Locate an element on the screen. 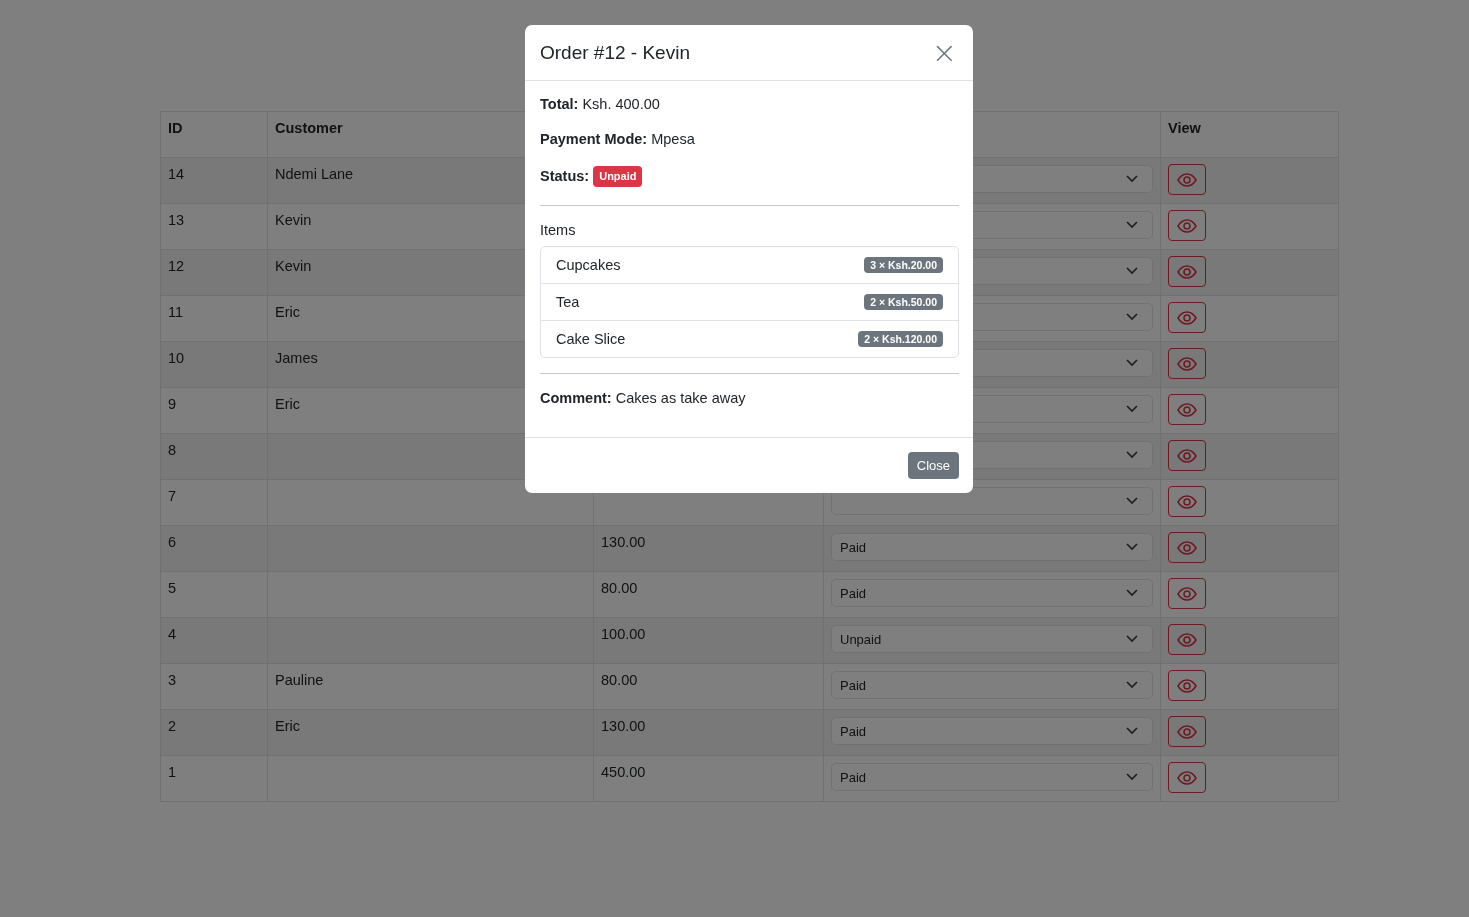 The image size is (1469, 917). customer-name: Ndemi Lane is located at coordinates (314, 174).